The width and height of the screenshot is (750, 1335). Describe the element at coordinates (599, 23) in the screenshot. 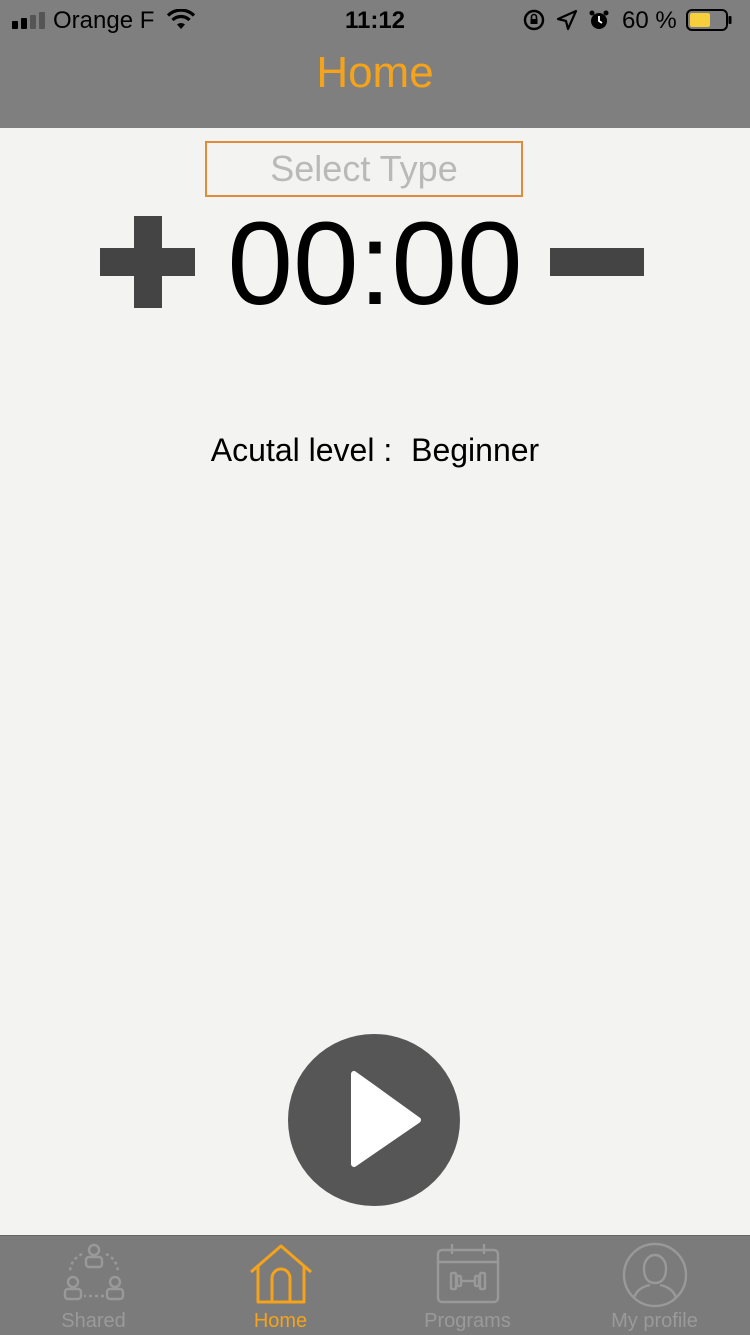

I see `alarm-icon` at that location.